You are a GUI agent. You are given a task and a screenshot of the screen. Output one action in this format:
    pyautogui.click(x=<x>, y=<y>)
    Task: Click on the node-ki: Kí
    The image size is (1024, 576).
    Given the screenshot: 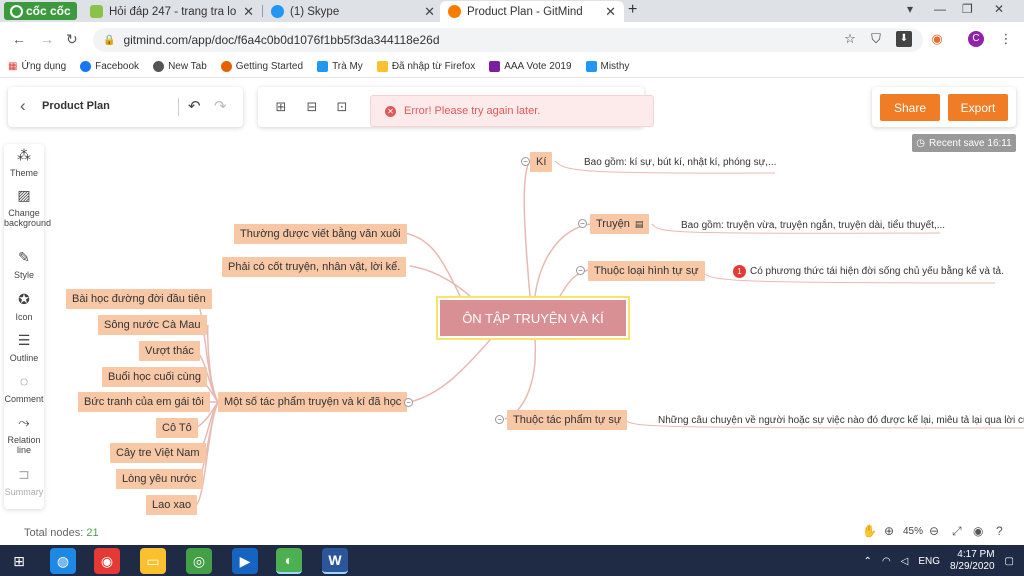 What is the action you would take?
    pyautogui.click(x=541, y=162)
    